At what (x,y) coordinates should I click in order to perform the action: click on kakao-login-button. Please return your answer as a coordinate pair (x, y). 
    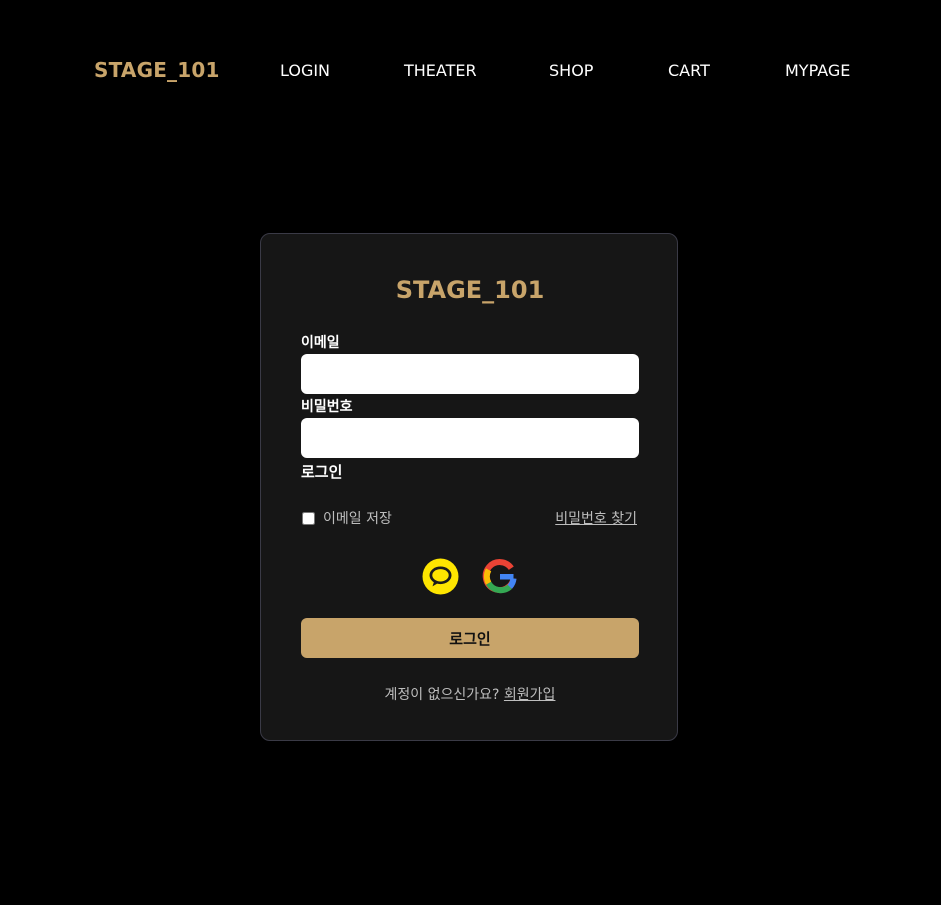
    Looking at the image, I should click on (440, 576).